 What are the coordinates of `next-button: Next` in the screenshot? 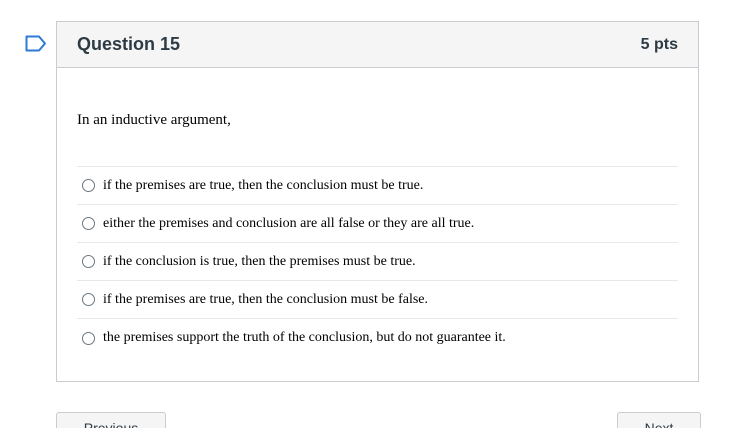 It's located at (659, 420).